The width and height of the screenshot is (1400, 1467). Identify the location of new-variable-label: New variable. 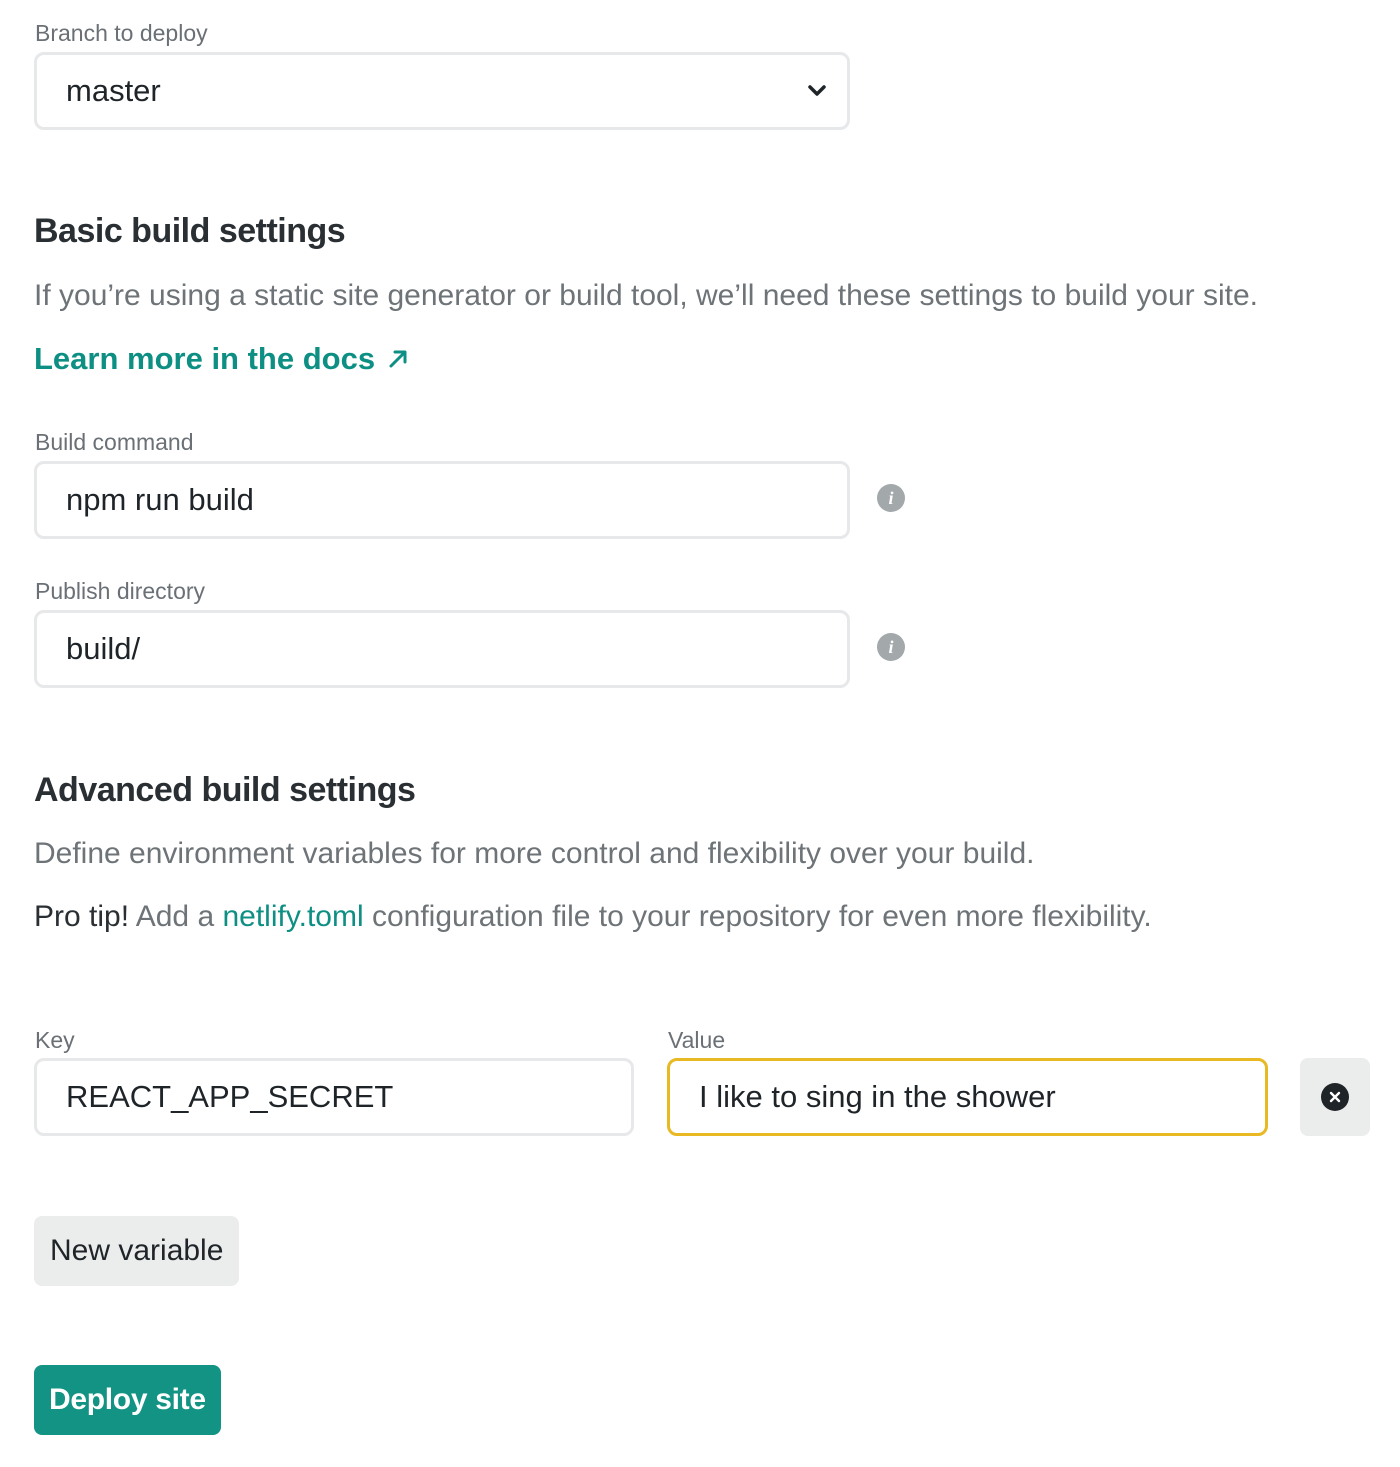
(137, 1250).